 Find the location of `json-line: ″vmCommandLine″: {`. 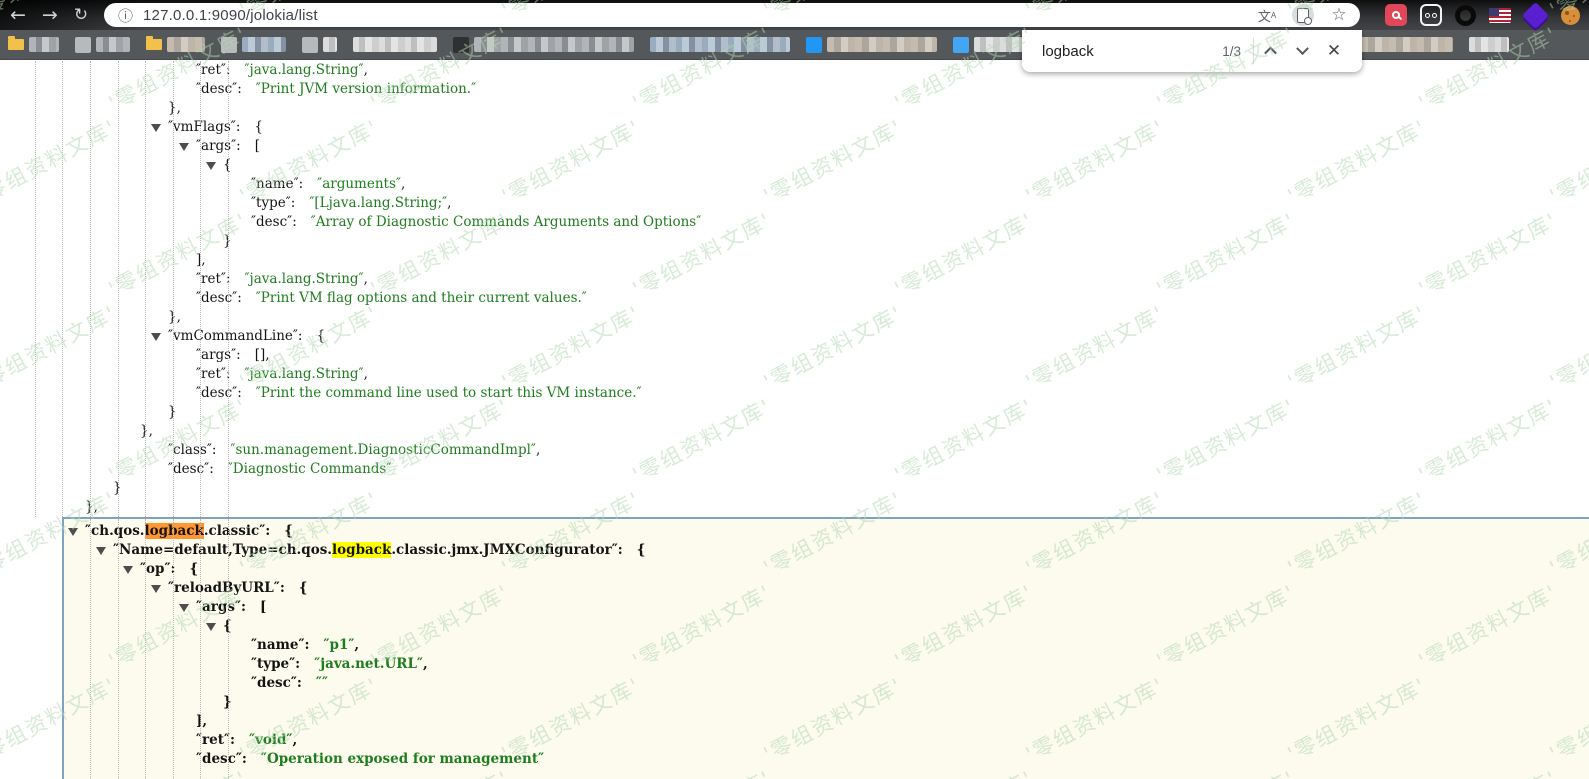

json-line: ″vmCommandLine″: { is located at coordinates (794, 336).